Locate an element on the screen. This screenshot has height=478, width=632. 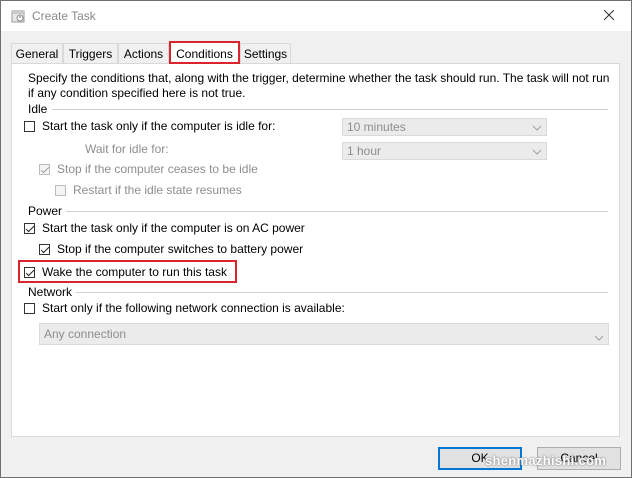
stop-if-ceases-label: Stop if the computer ceases to be idle is located at coordinates (157, 169).